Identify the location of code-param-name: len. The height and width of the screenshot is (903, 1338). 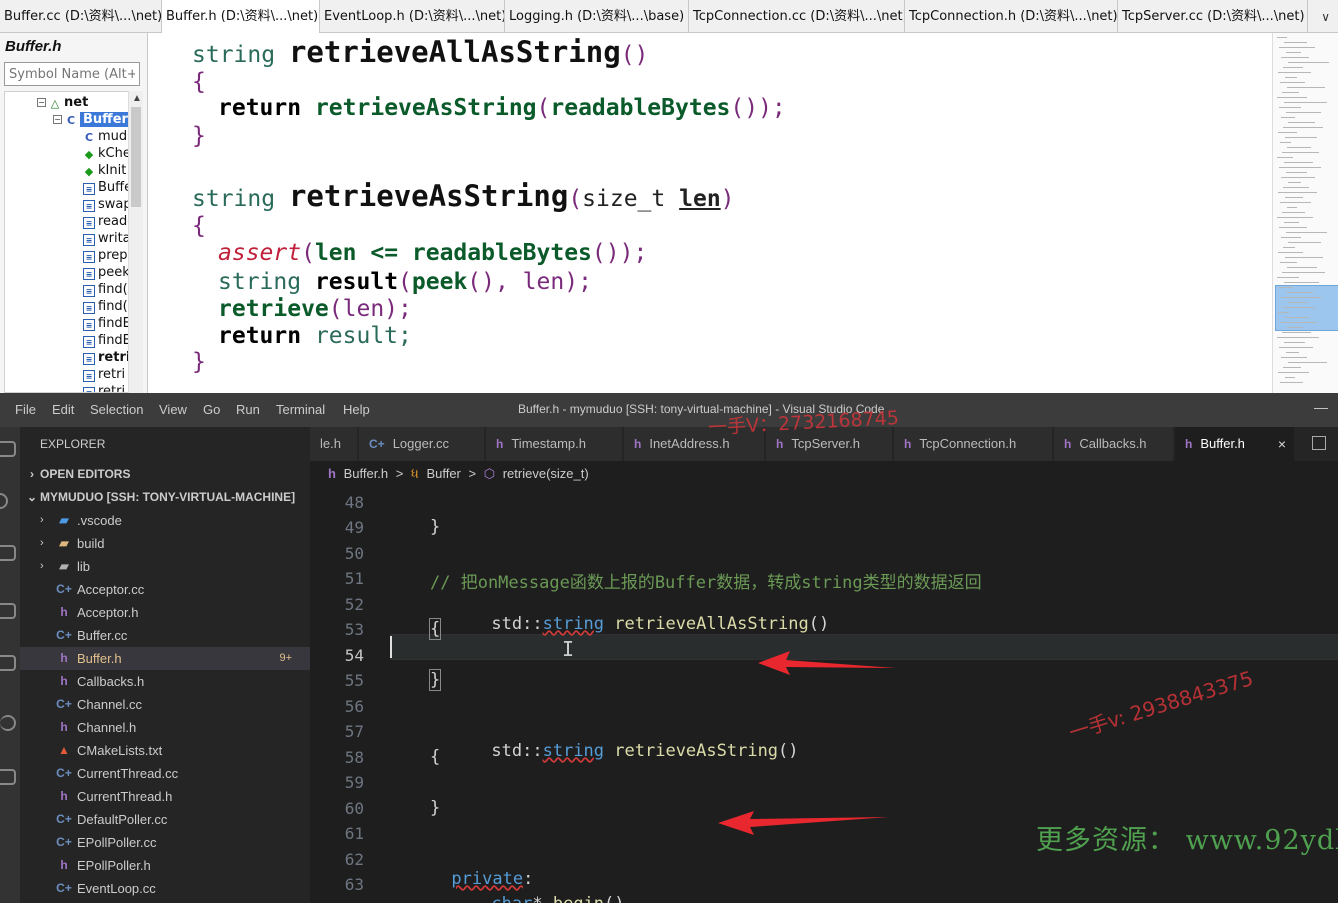
(700, 199).